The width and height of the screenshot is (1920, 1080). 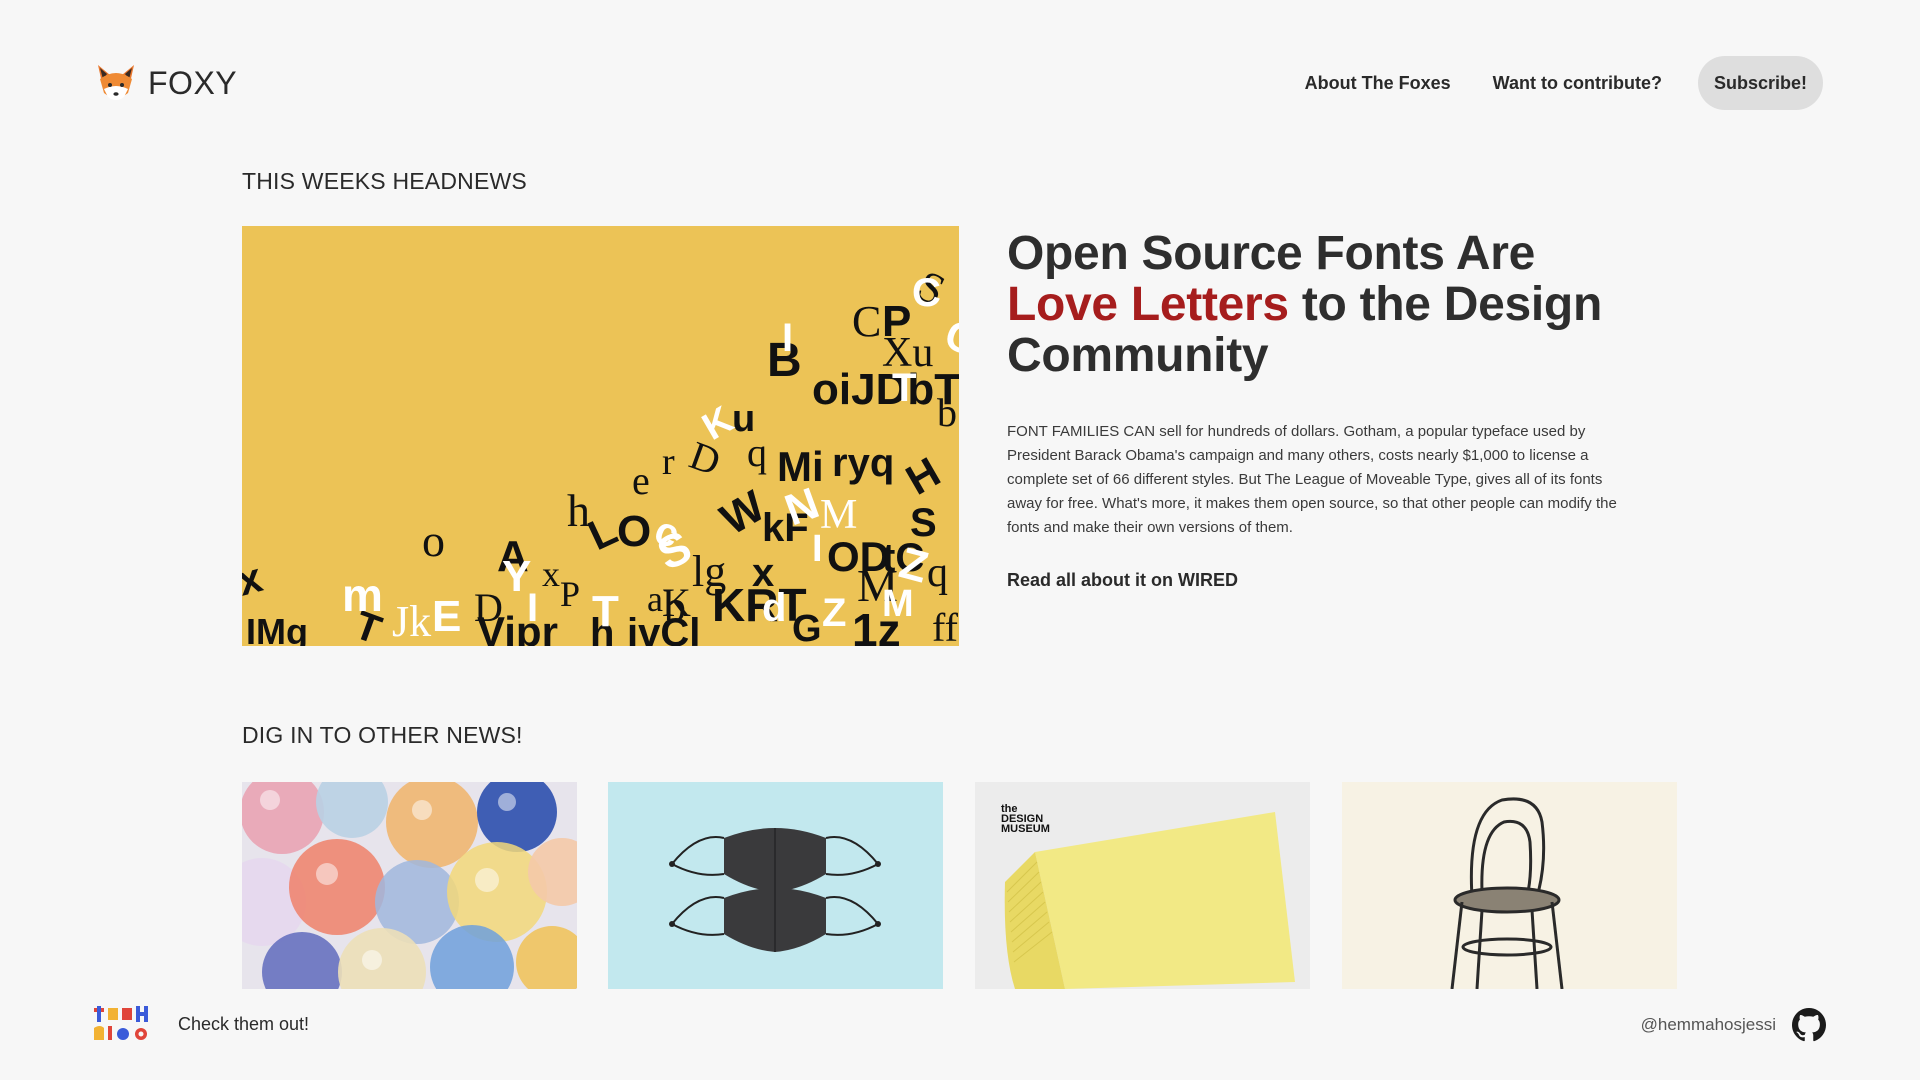 I want to click on svg-text: m, so click(x=362, y=595).